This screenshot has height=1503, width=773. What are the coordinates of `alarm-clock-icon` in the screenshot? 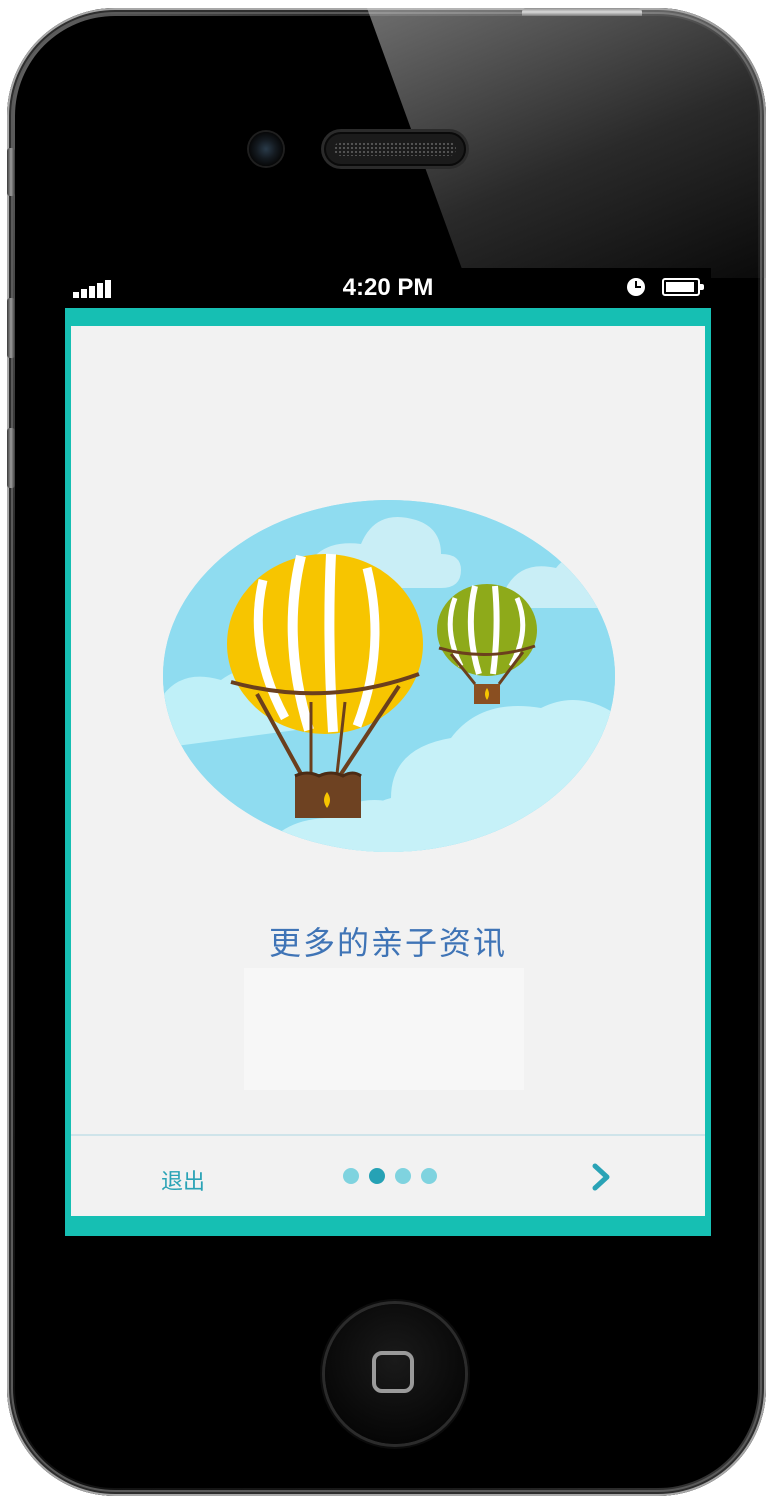 It's located at (636, 287).